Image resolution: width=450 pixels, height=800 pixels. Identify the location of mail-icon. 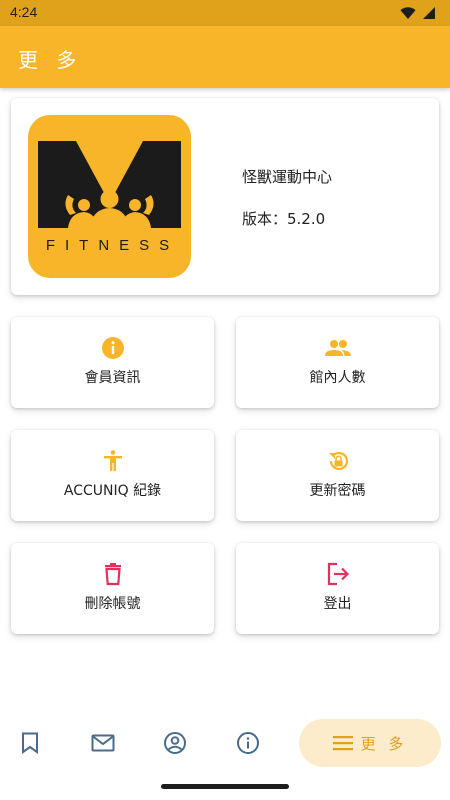
(103, 743).